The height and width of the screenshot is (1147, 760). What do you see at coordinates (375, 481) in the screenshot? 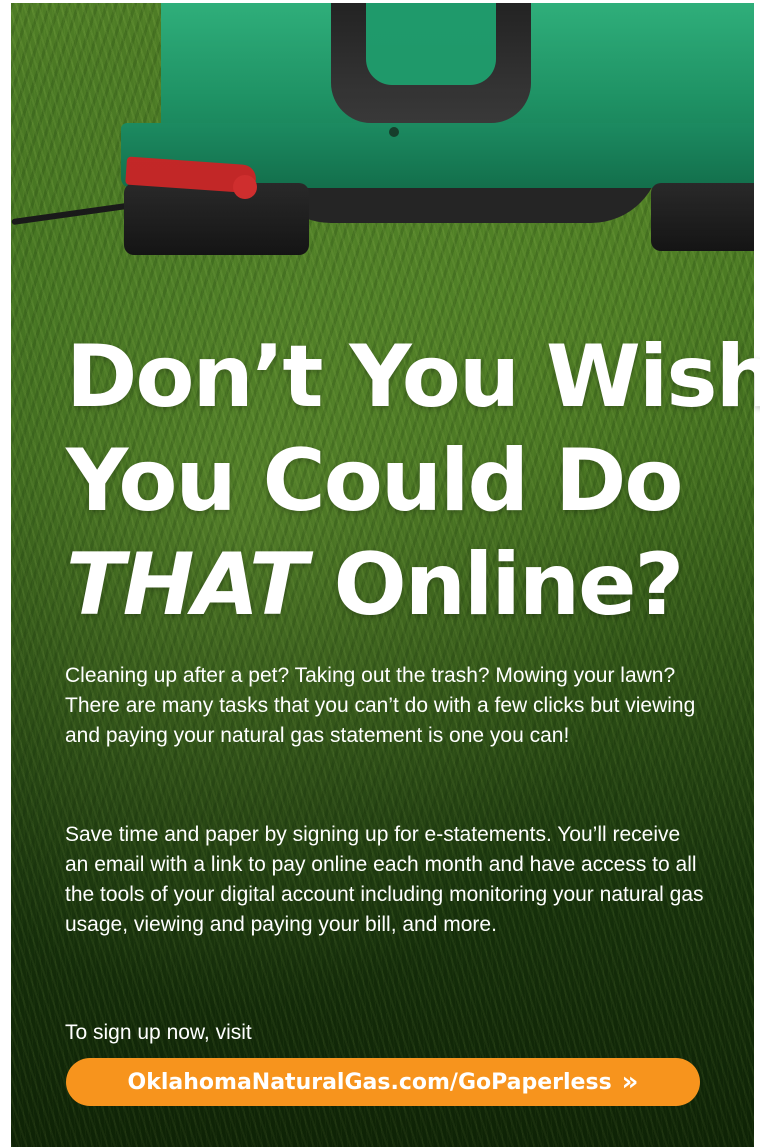
I see `headline-line-2: You Could Do` at bounding box center [375, 481].